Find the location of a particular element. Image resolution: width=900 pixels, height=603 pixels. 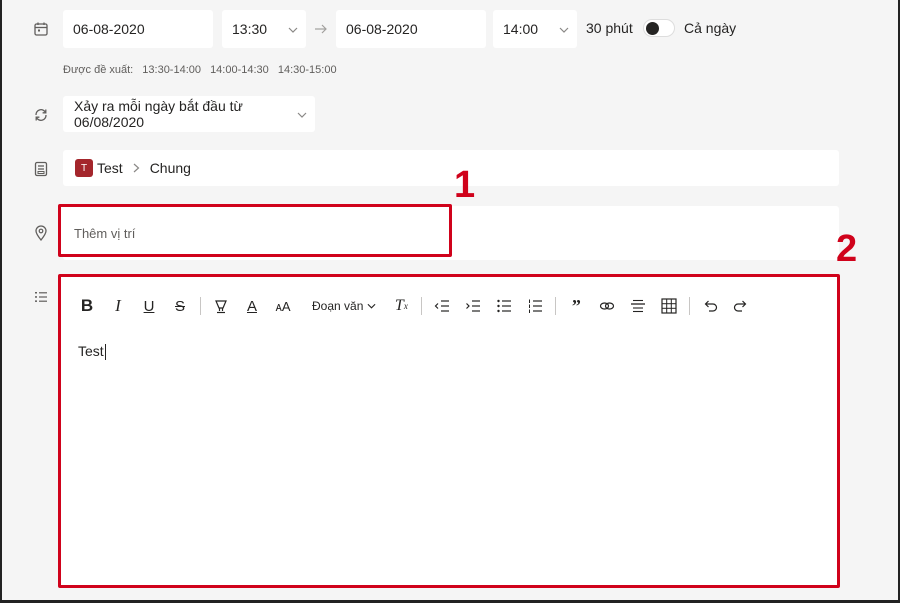

suggestion-1: 13:30-14:00 is located at coordinates (171, 70).